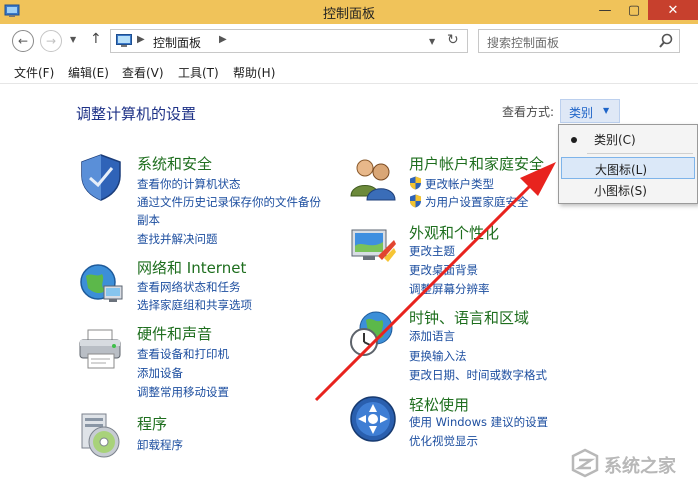 This screenshot has width=698, height=488. I want to click on chevron-down-icon: ▼, so click(606, 110).